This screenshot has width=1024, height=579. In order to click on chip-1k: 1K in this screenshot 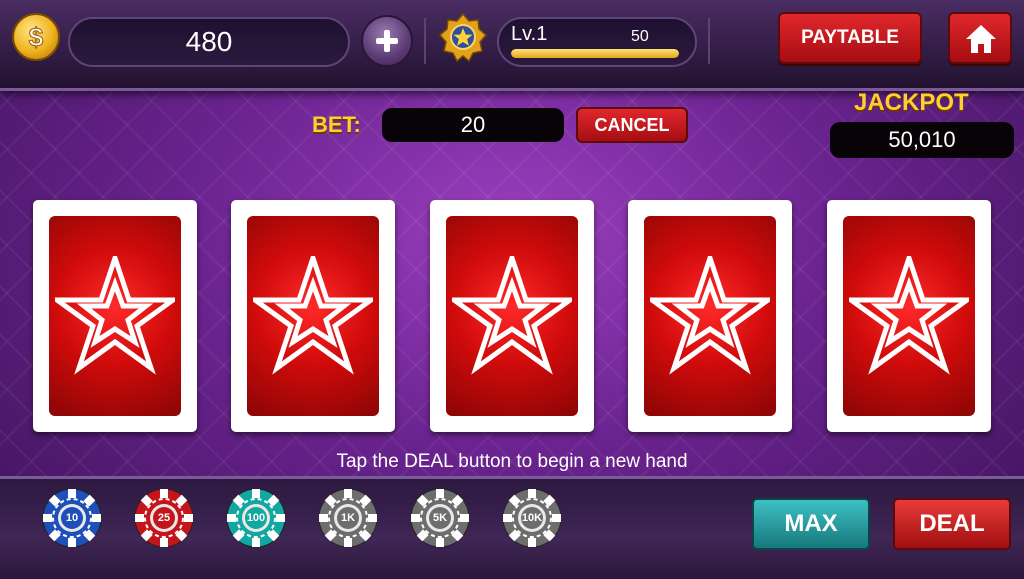, I will do `click(348, 518)`.